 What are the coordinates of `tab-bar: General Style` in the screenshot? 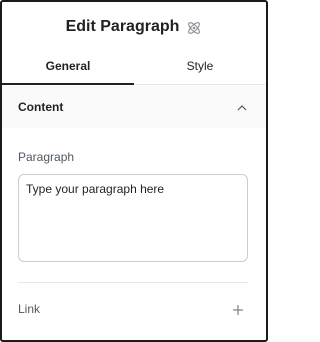 It's located at (134, 68).